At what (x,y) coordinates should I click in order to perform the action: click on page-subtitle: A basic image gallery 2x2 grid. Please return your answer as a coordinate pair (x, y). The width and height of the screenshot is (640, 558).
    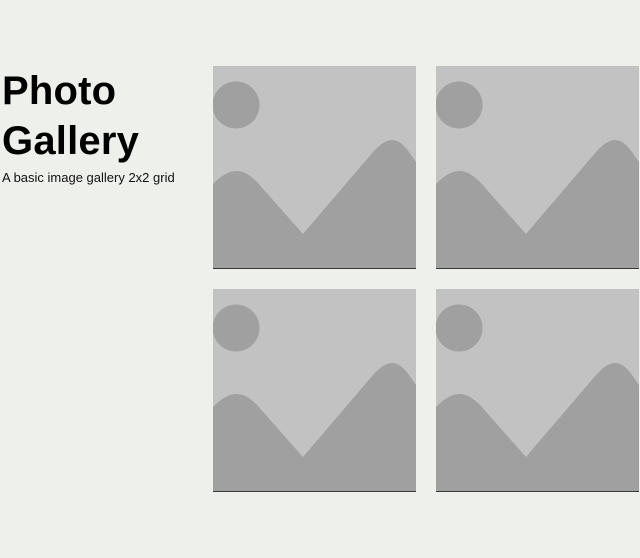
    Looking at the image, I should click on (88, 177).